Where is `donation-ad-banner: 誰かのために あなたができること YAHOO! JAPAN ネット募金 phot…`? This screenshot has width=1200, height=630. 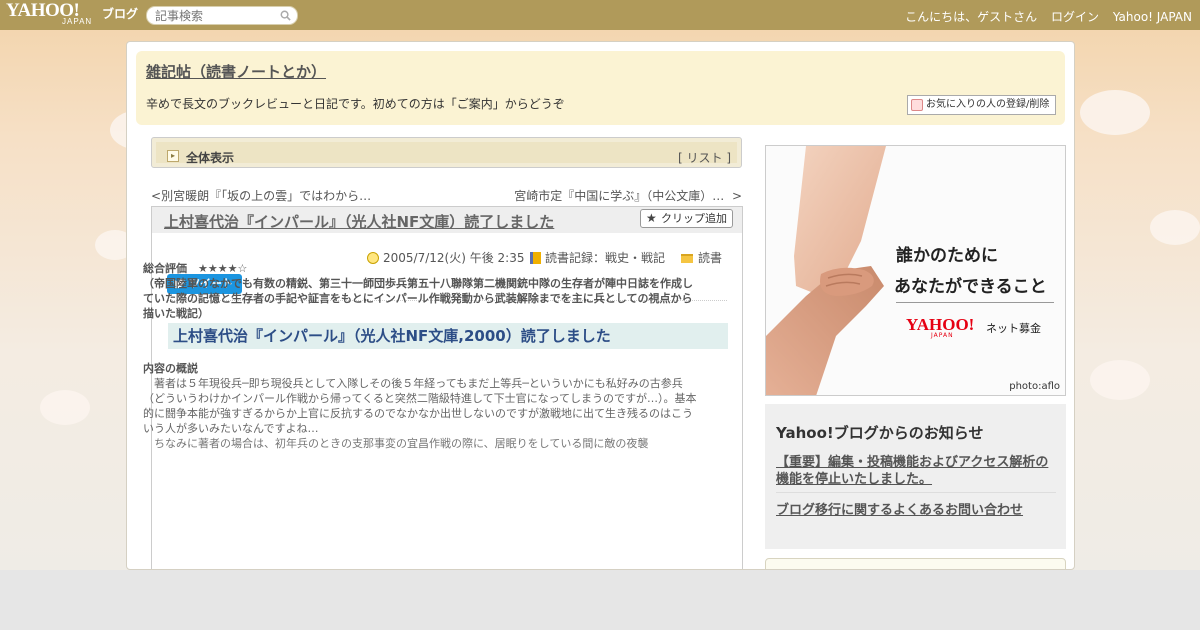 donation-ad-banner: 誰かのために あなたができること YAHOO! JAPAN ネット募金 phot… is located at coordinates (915, 270).